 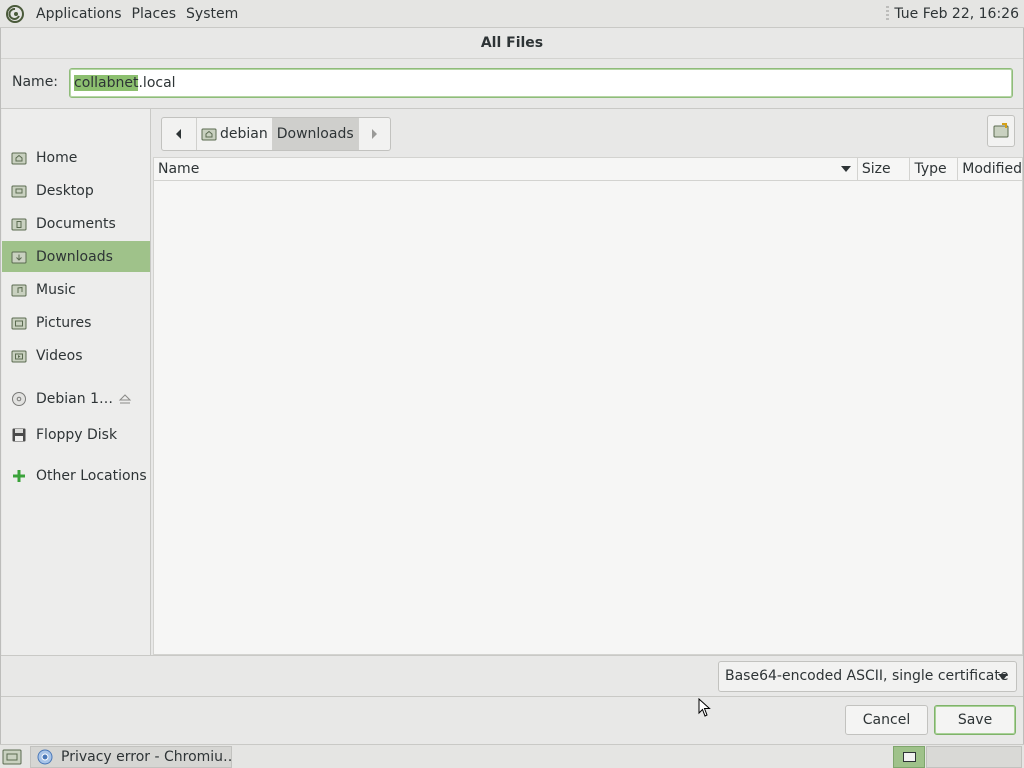 I want to click on plus-icon, so click(x=19, y=475).